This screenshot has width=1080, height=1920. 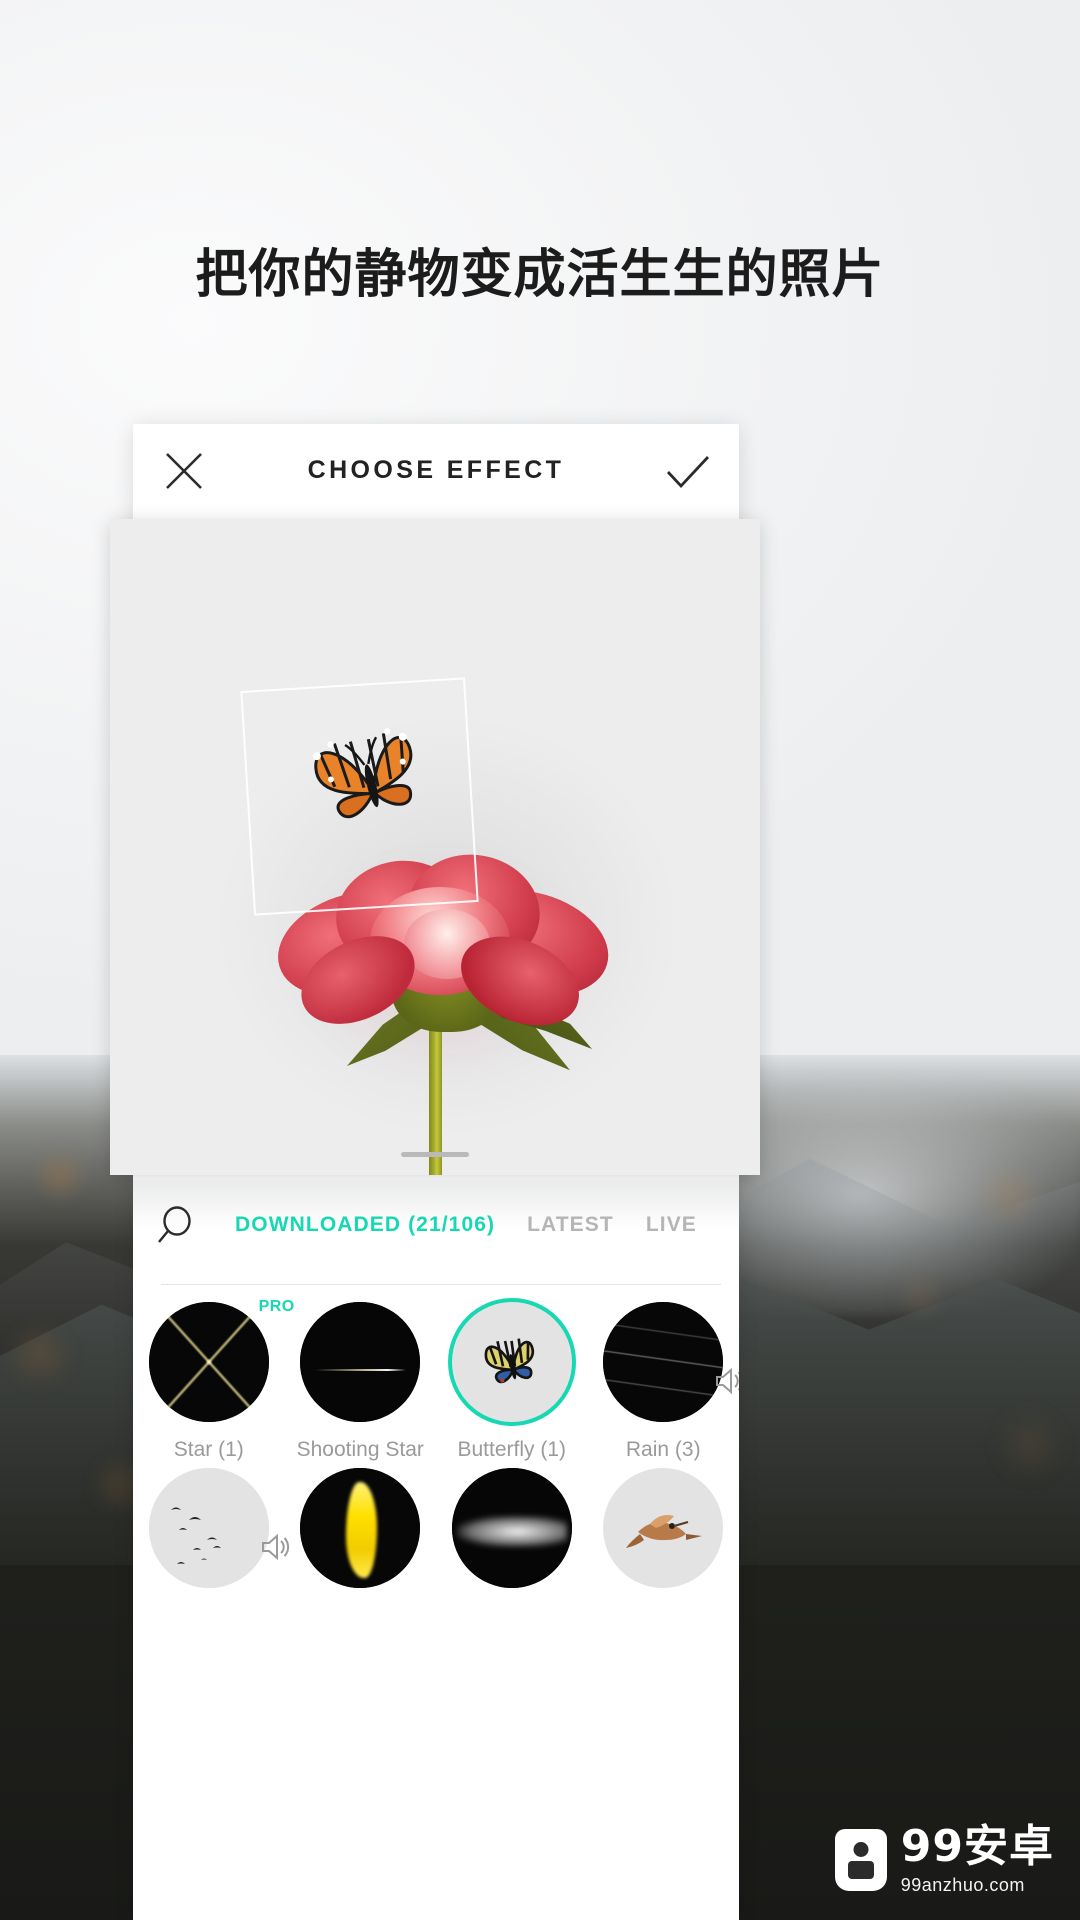 What do you see at coordinates (977, 1846) in the screenshot?
I see `watermark-brand: 99安卓` at bounding box center [977, 1846].